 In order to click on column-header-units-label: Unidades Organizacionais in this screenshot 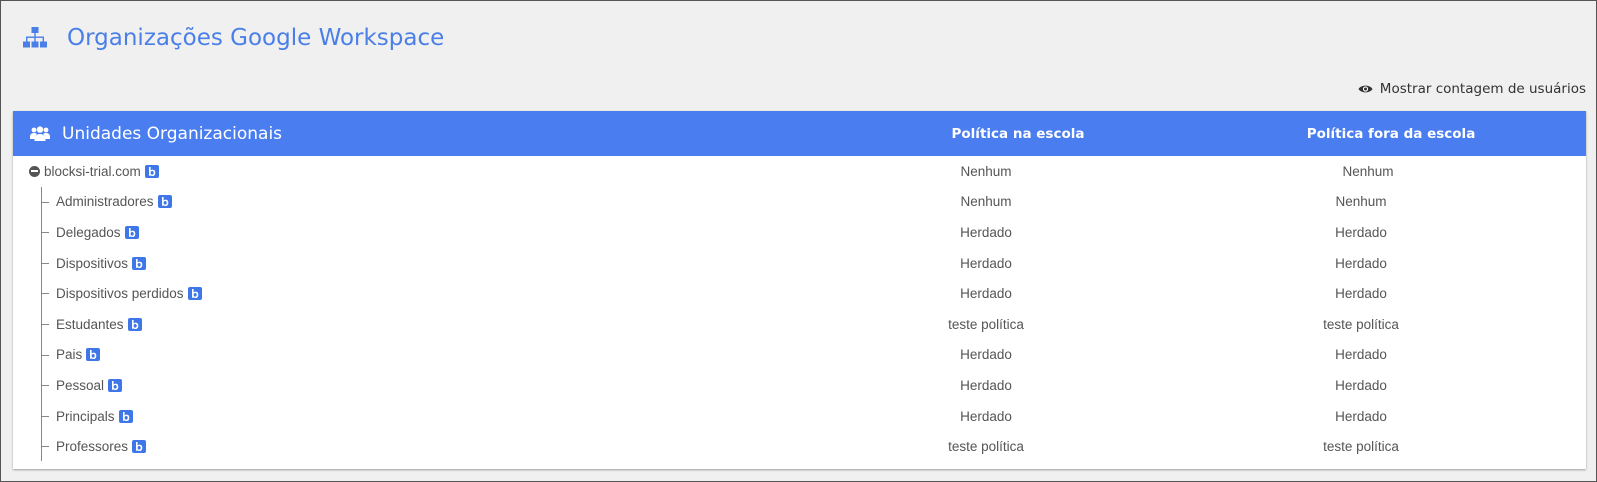, I will do `click(172, 133)`.